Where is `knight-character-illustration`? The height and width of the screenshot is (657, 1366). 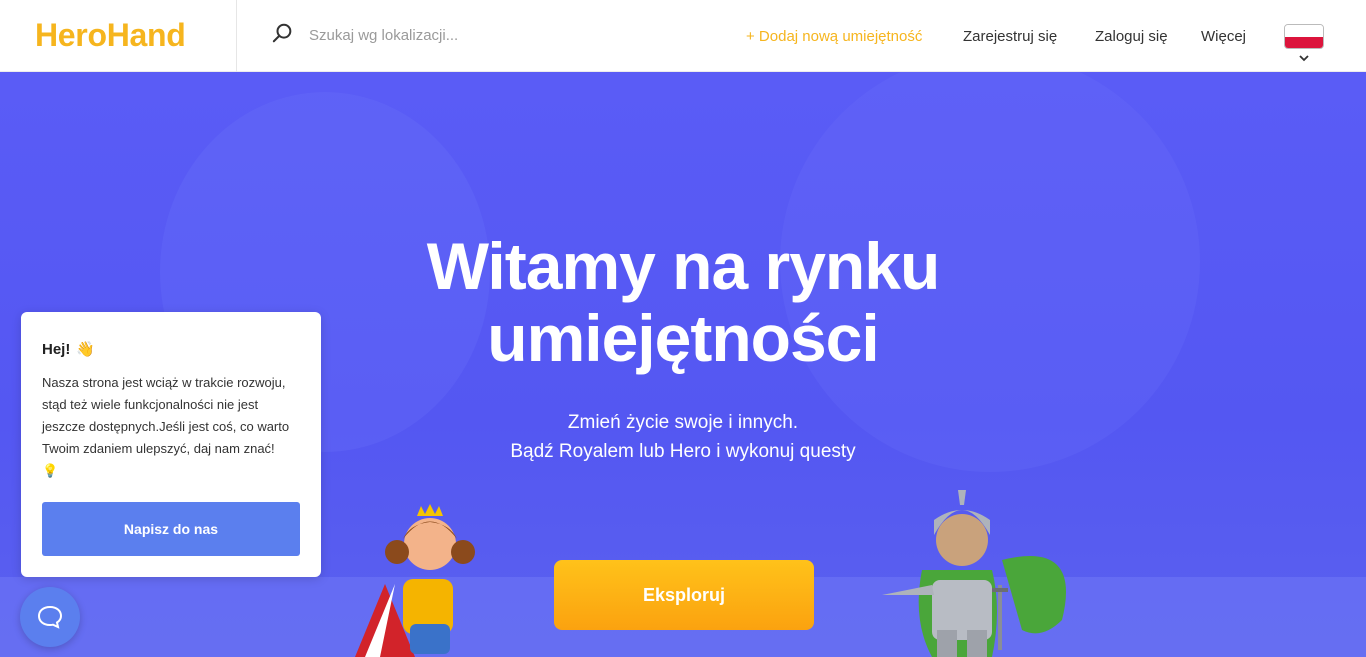
knight-character-illustration is located at coordinates (974, 573).